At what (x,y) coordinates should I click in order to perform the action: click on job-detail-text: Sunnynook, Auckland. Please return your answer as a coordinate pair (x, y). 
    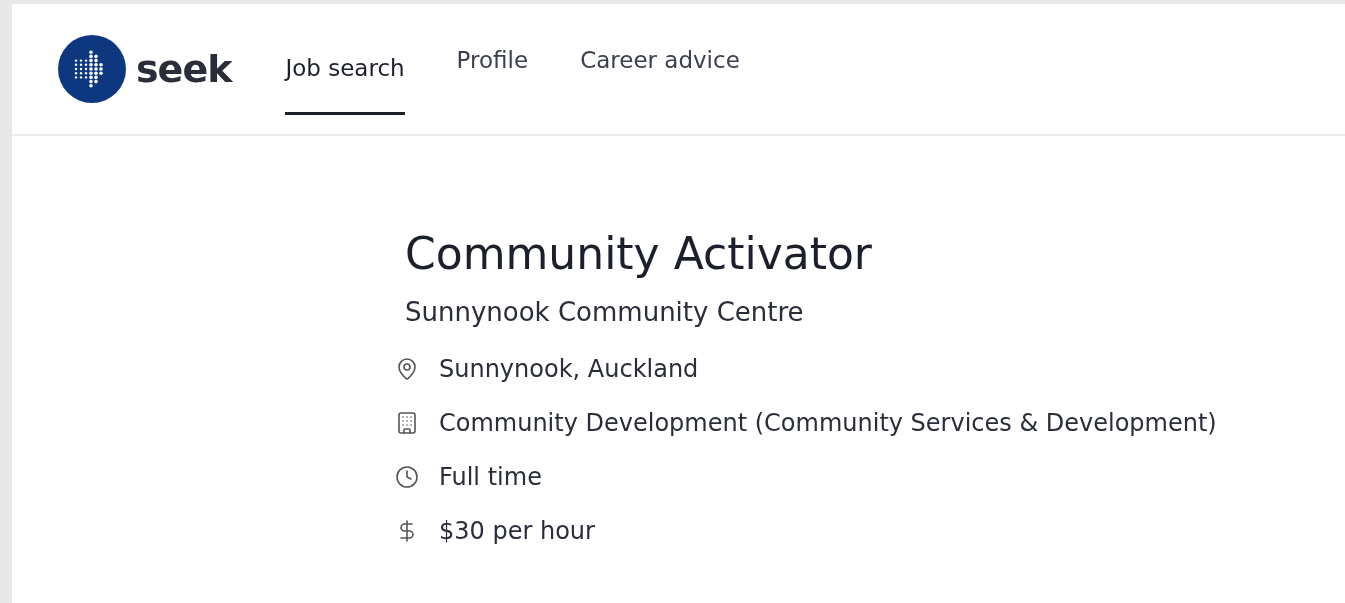
    Looking at the image, I should click on (569, 369).